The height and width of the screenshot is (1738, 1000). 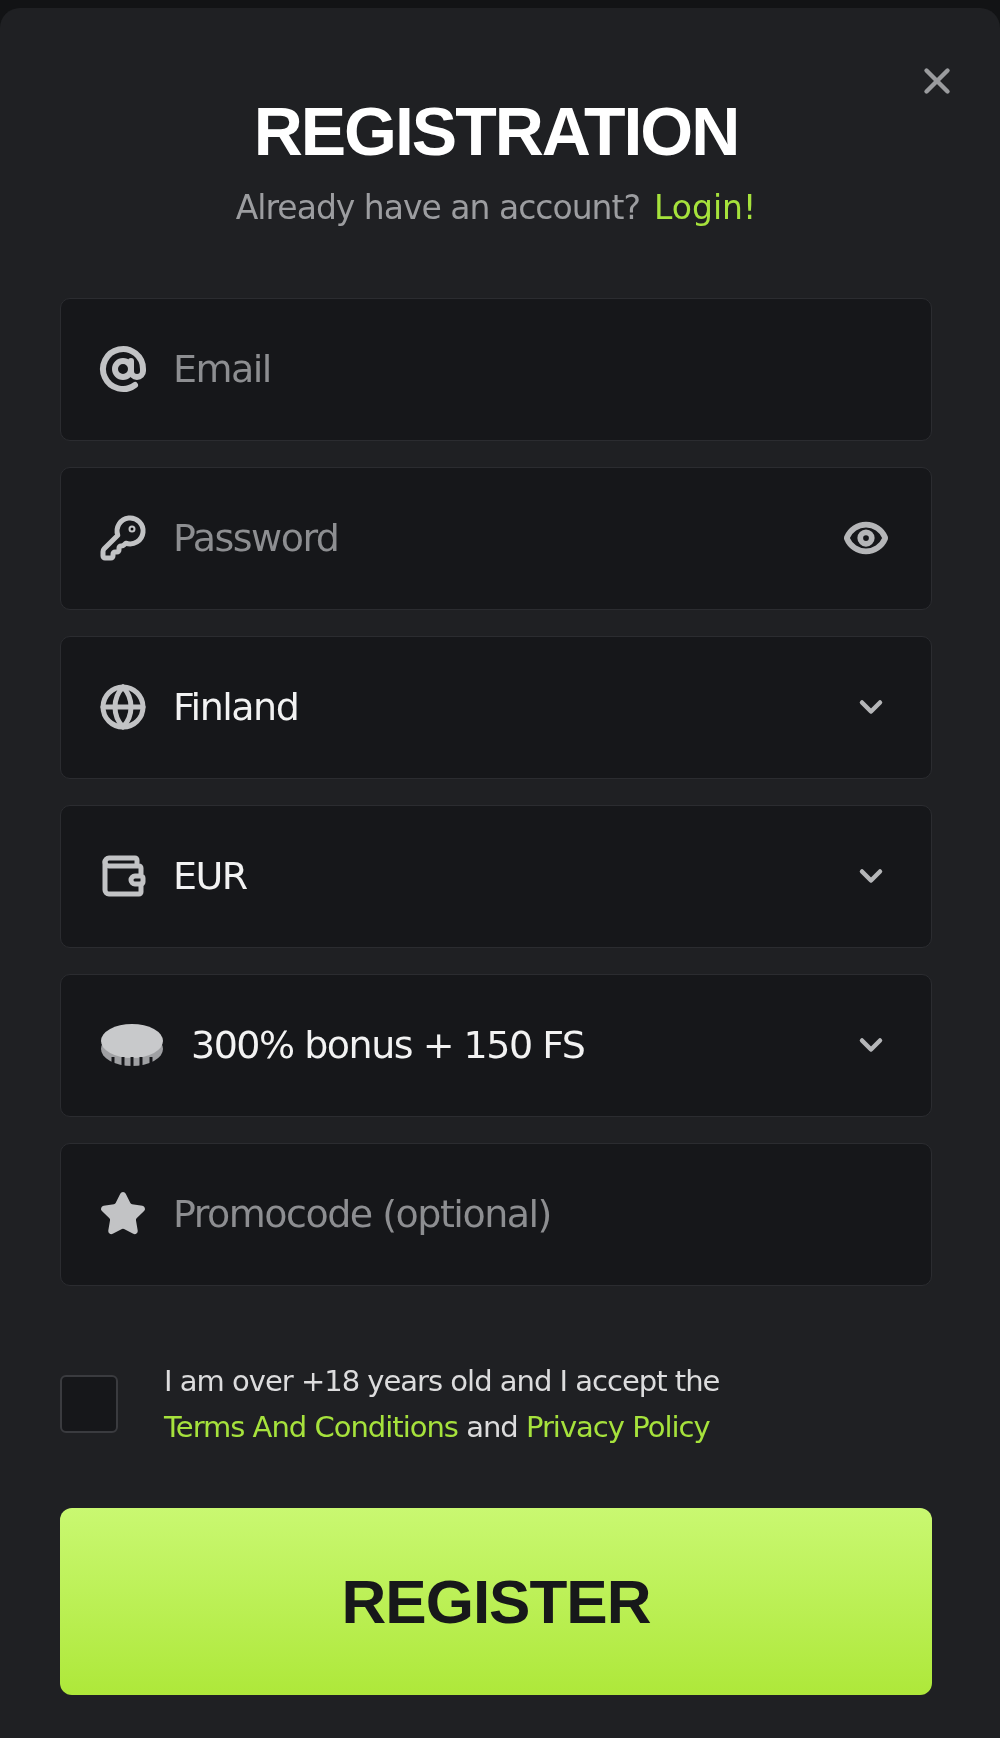 What do you see at coordinates (531, 369) in the screenshot?
I see `input-field: Email` at bounding box center [531, 369].